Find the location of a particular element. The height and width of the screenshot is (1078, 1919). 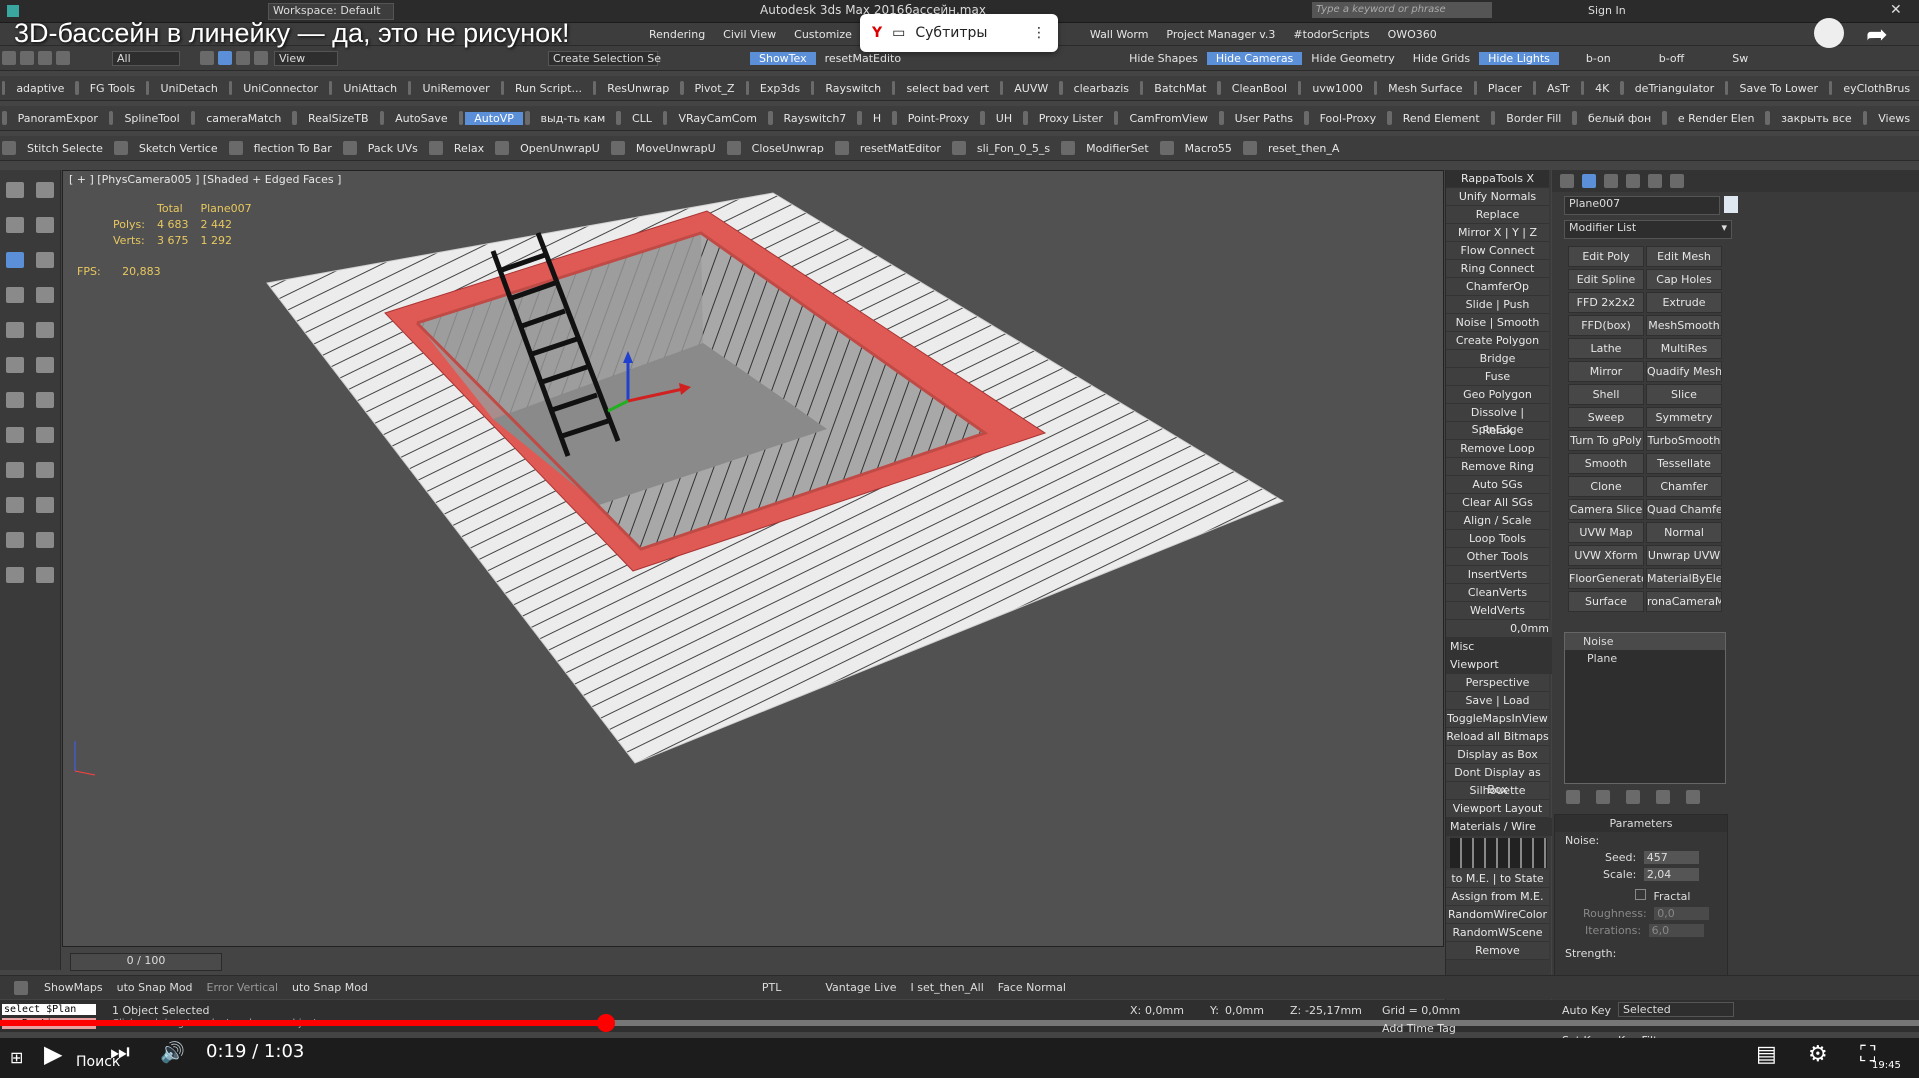

rotate-icon is located at coordinates (243, 58).